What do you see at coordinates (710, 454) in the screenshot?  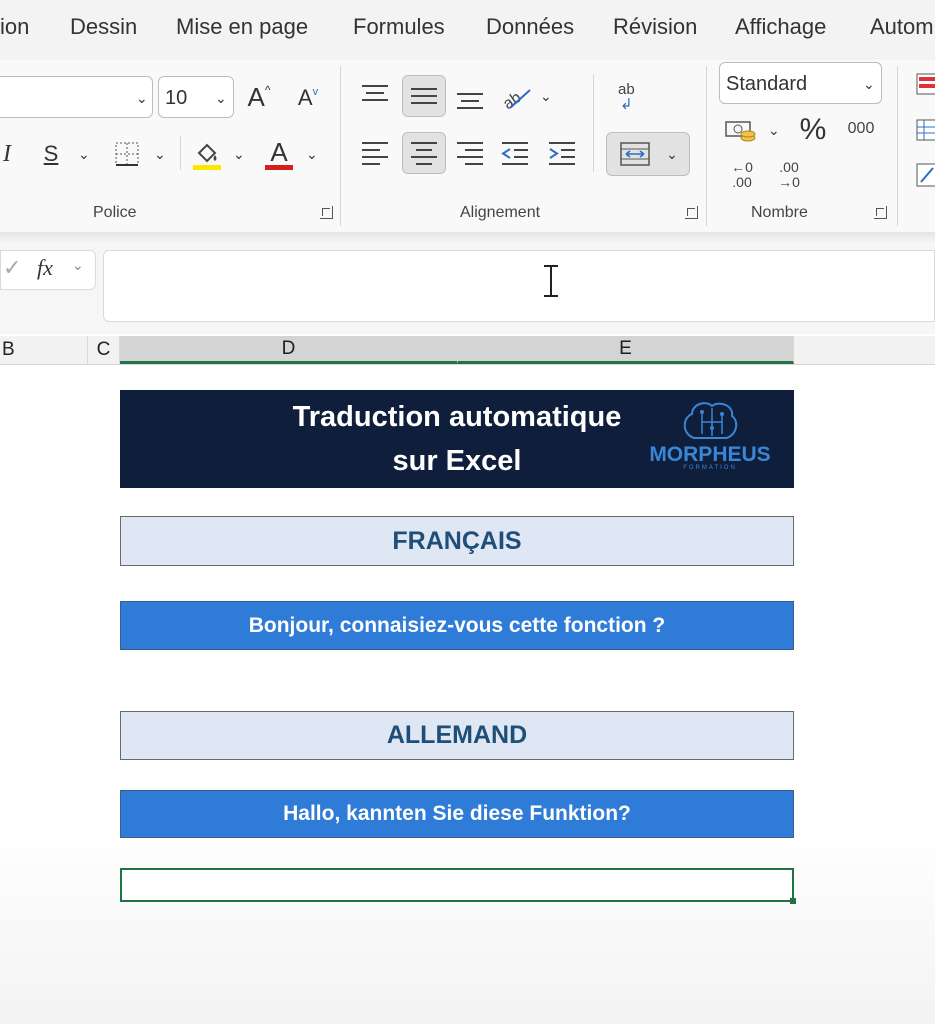 I see `logo-text: MORPHEUS` at bounding box center [710, 454].